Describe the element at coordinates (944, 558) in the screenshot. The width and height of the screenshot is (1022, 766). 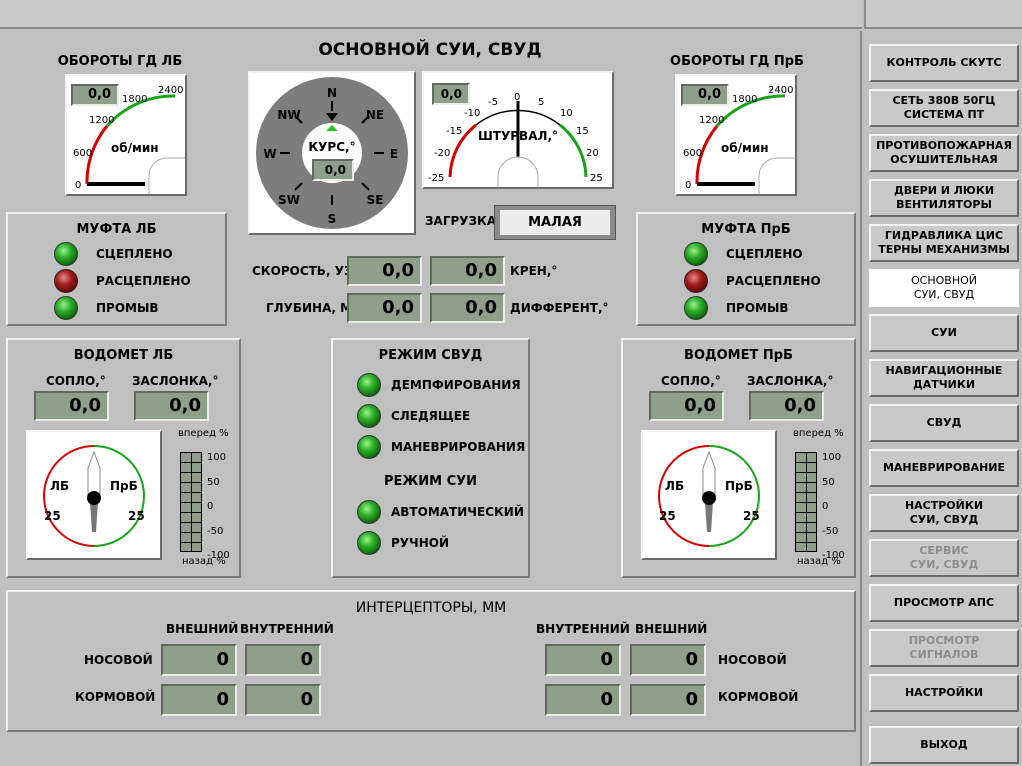
I see `nav-button-service-sui-svud: СЕРВИС СУИ, СВУД` at that location.